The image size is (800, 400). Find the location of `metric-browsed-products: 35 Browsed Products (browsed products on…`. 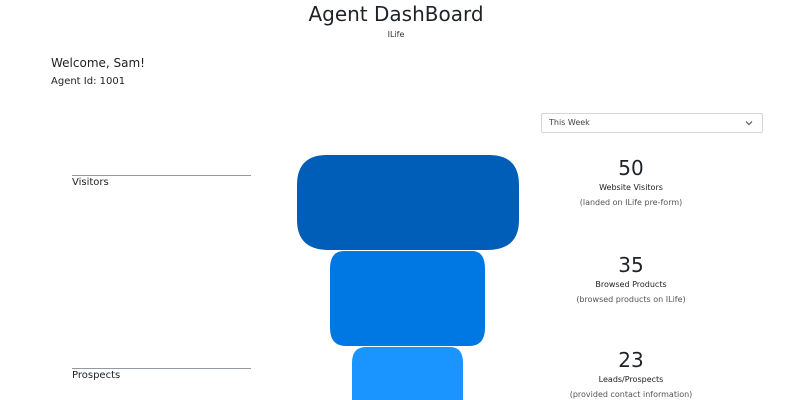

metric-browsed-products: 35 Browsed Products (browsed products on… is located at coordinates (631, 279).